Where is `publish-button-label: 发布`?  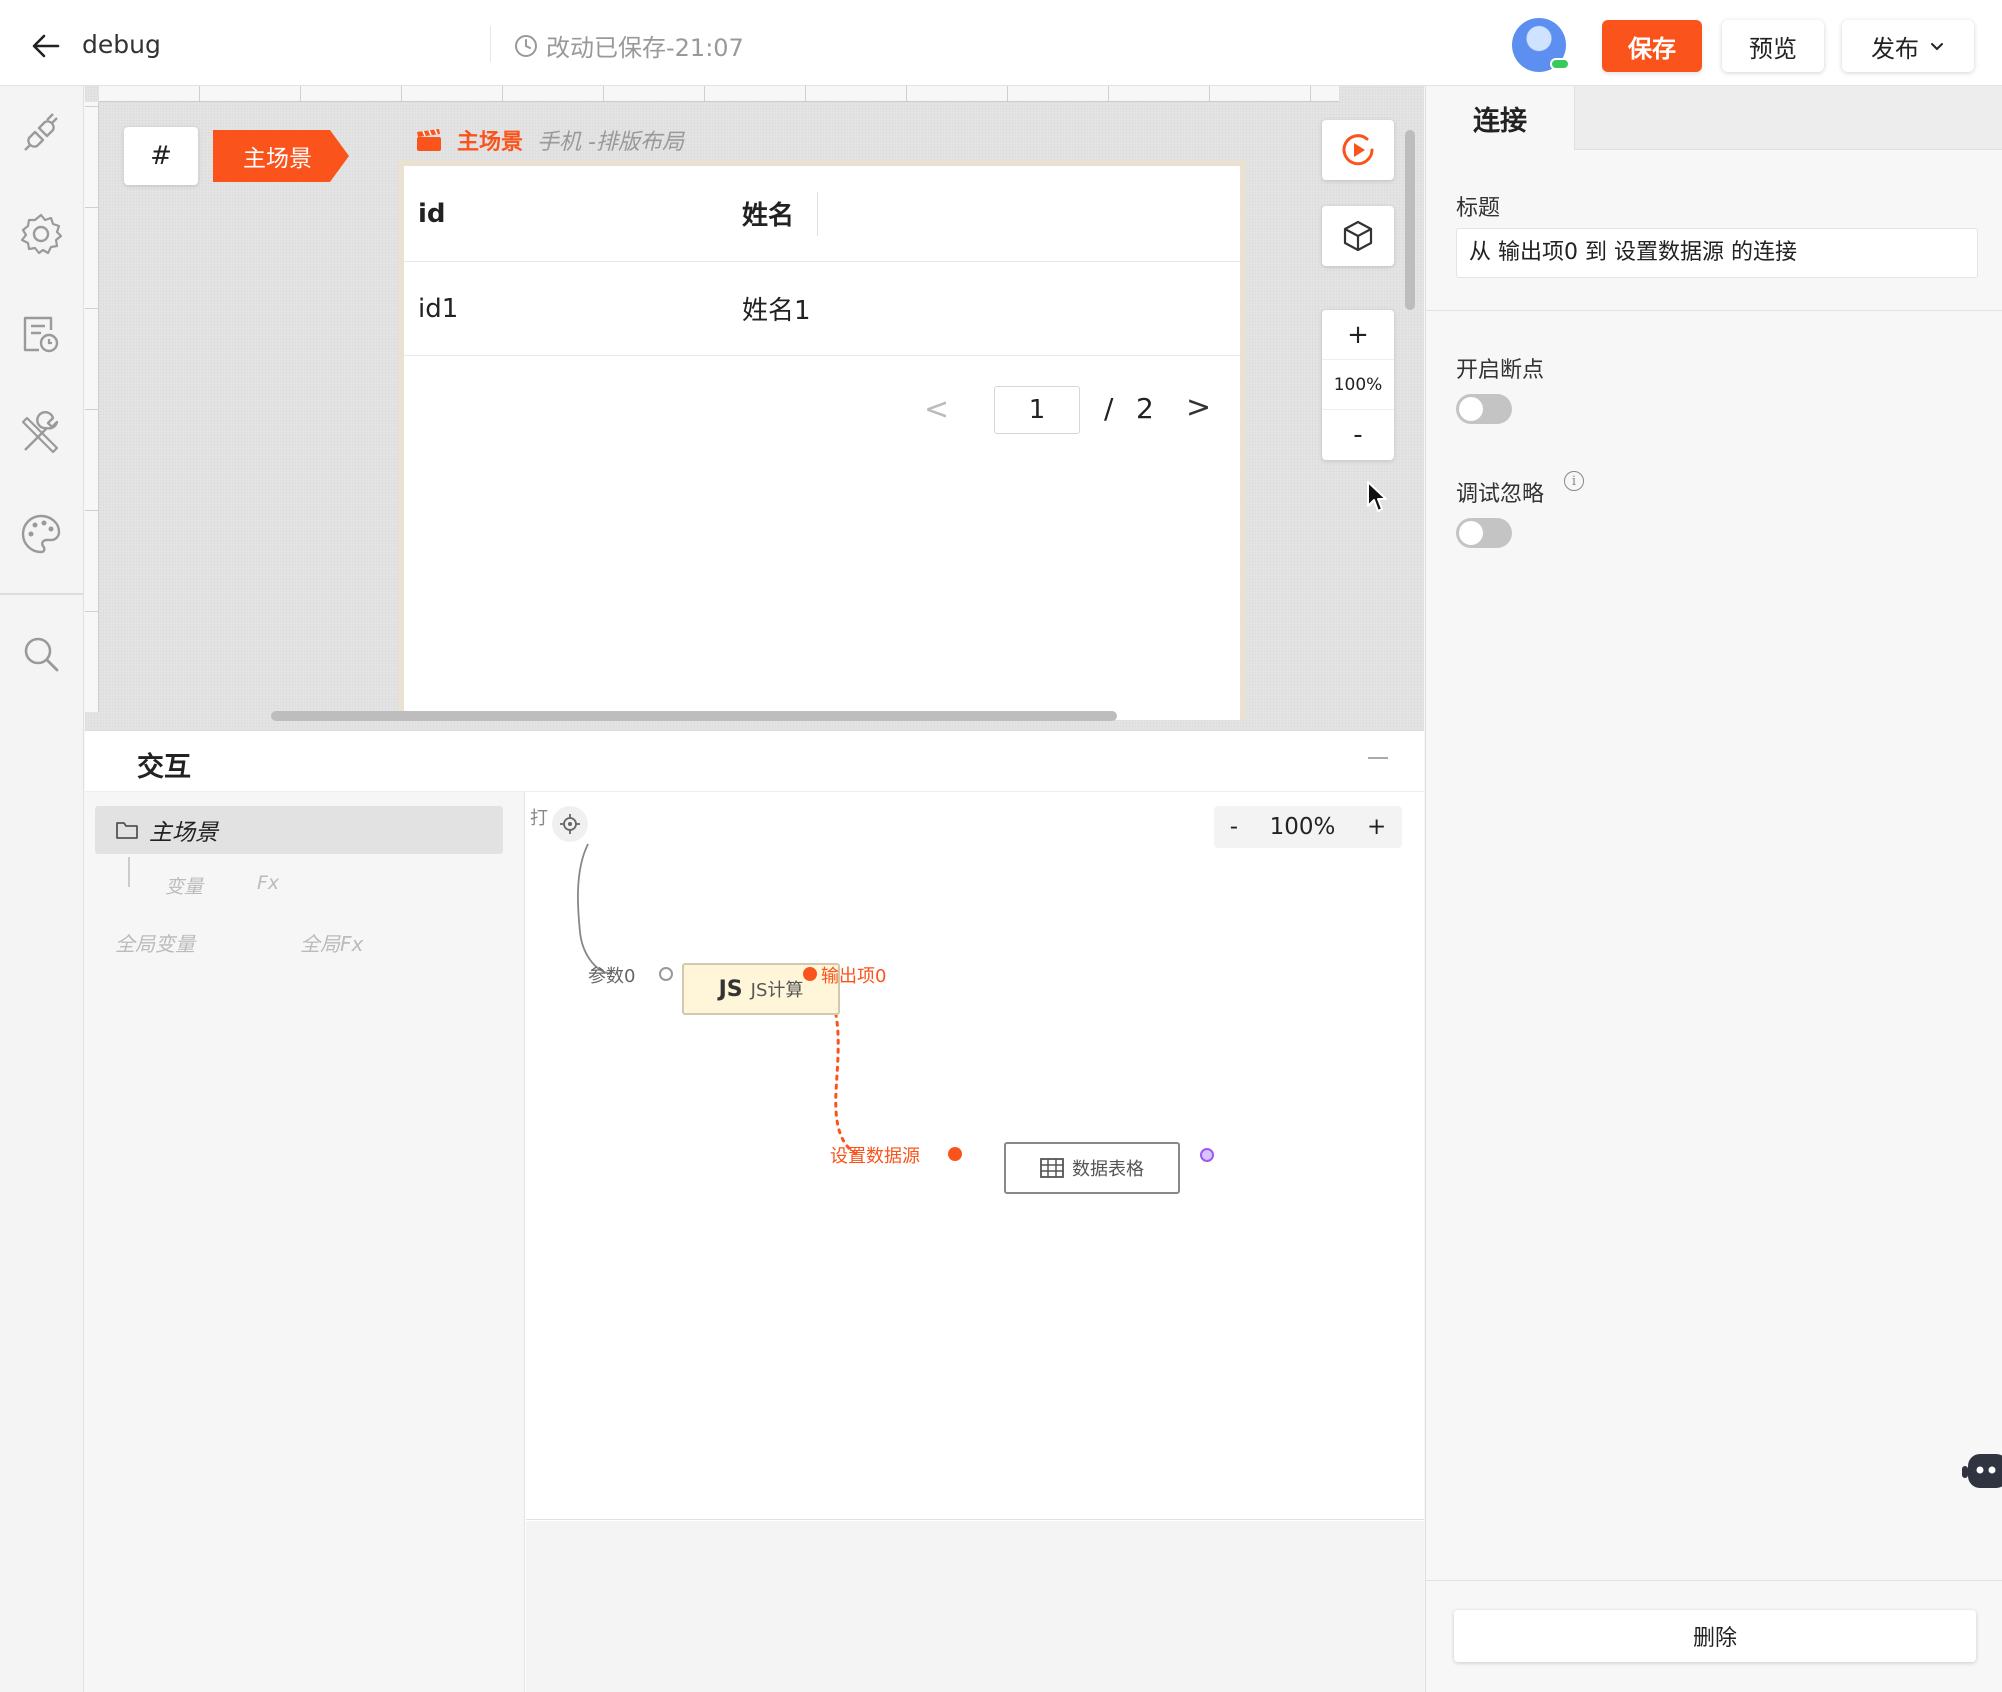 publish-button-label: 发布 is located at coordinates (1895, 48).